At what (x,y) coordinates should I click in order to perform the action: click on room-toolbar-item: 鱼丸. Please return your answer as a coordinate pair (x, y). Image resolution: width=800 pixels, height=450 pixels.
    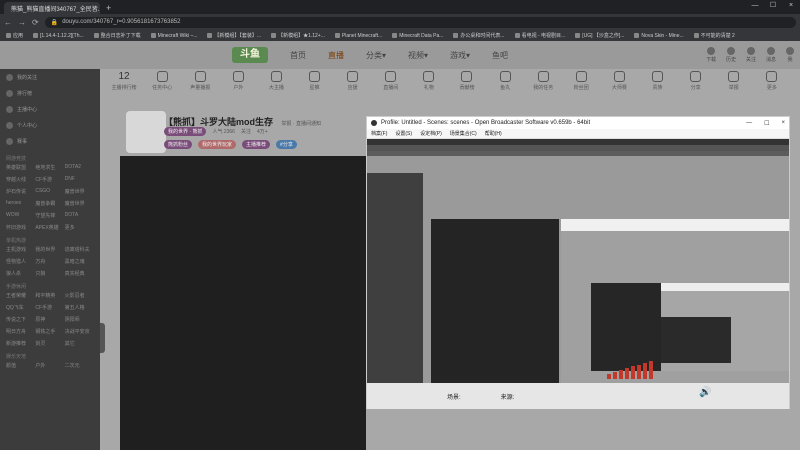
    Looking at the image, I should click on (505, 91).